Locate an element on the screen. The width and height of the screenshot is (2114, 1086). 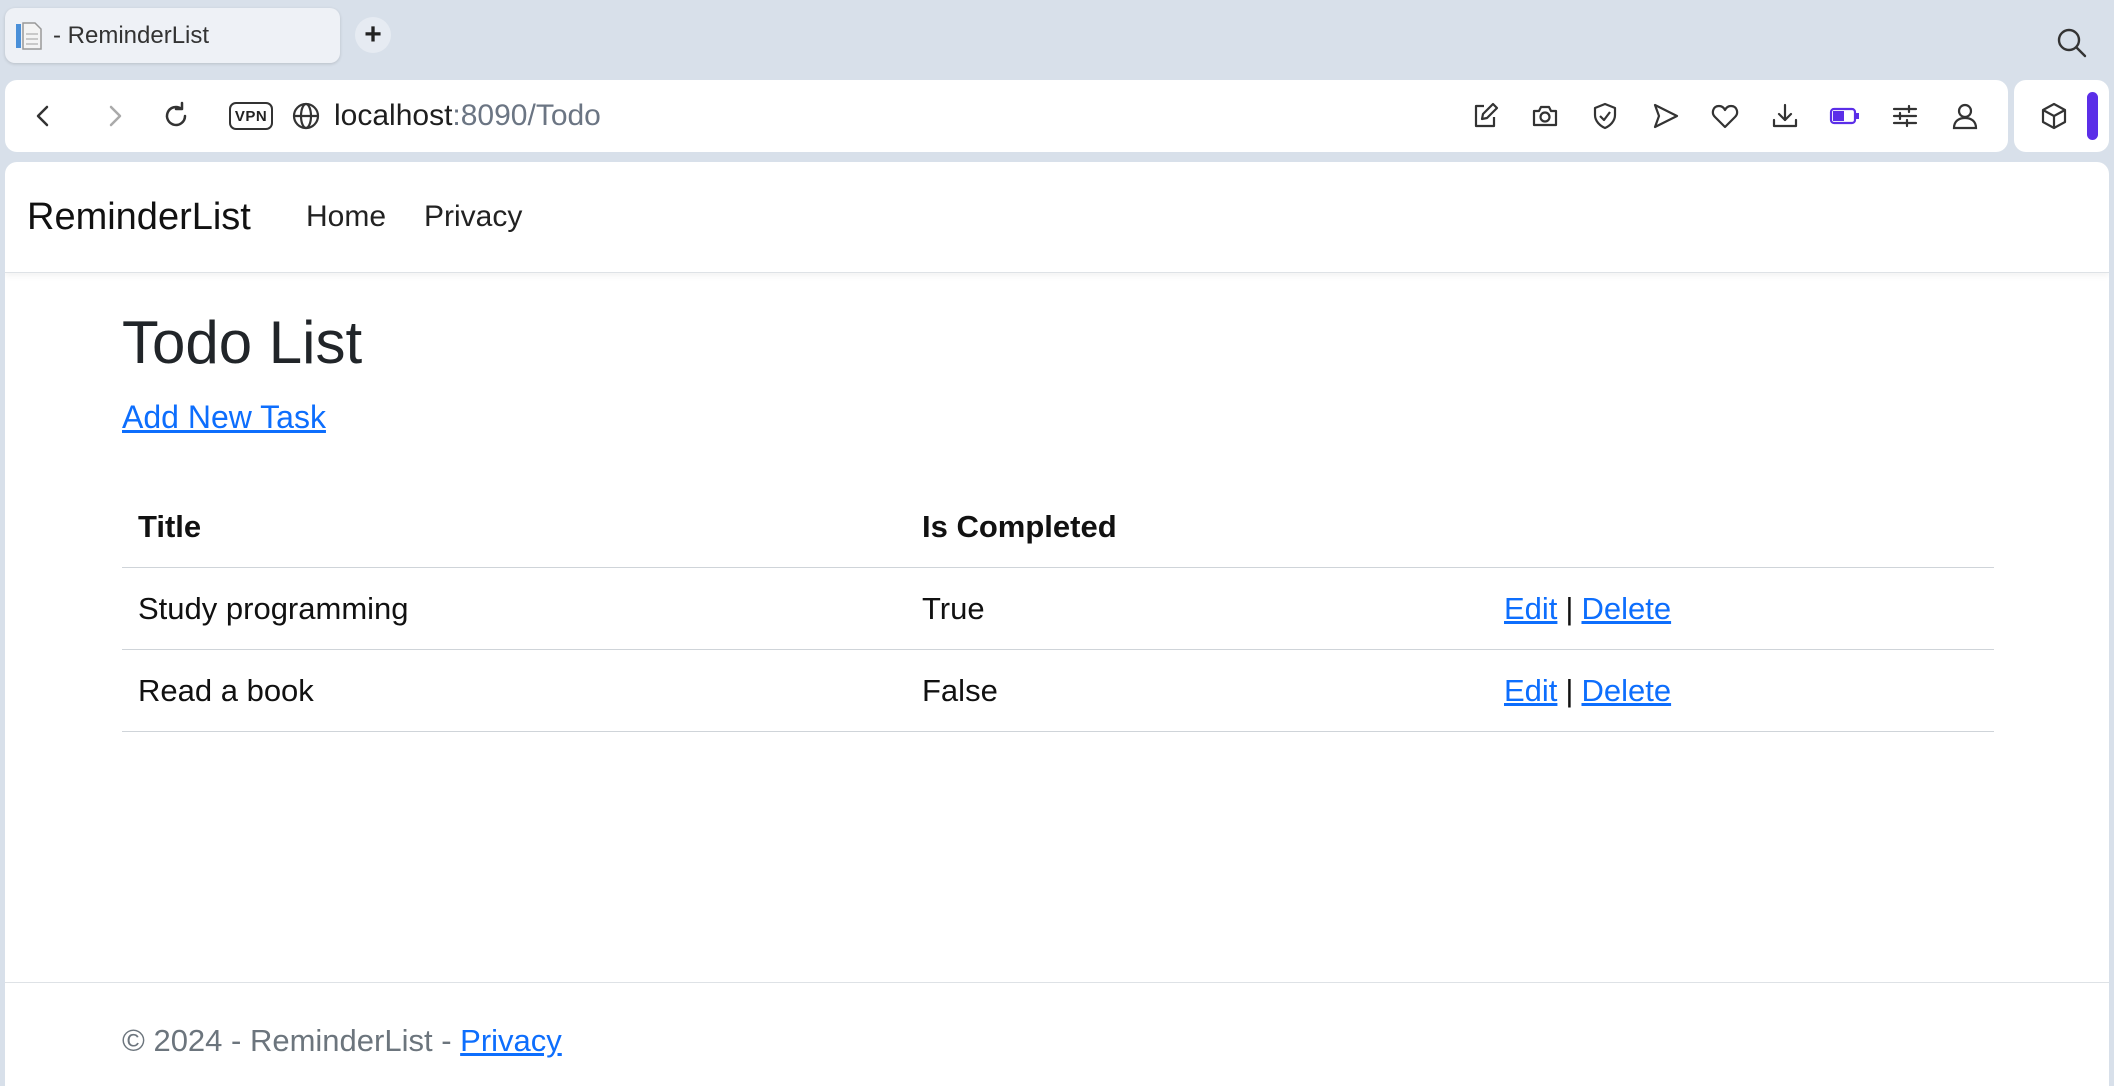
sidebar-toggle-indicator is located at coordinates (2092, 116).